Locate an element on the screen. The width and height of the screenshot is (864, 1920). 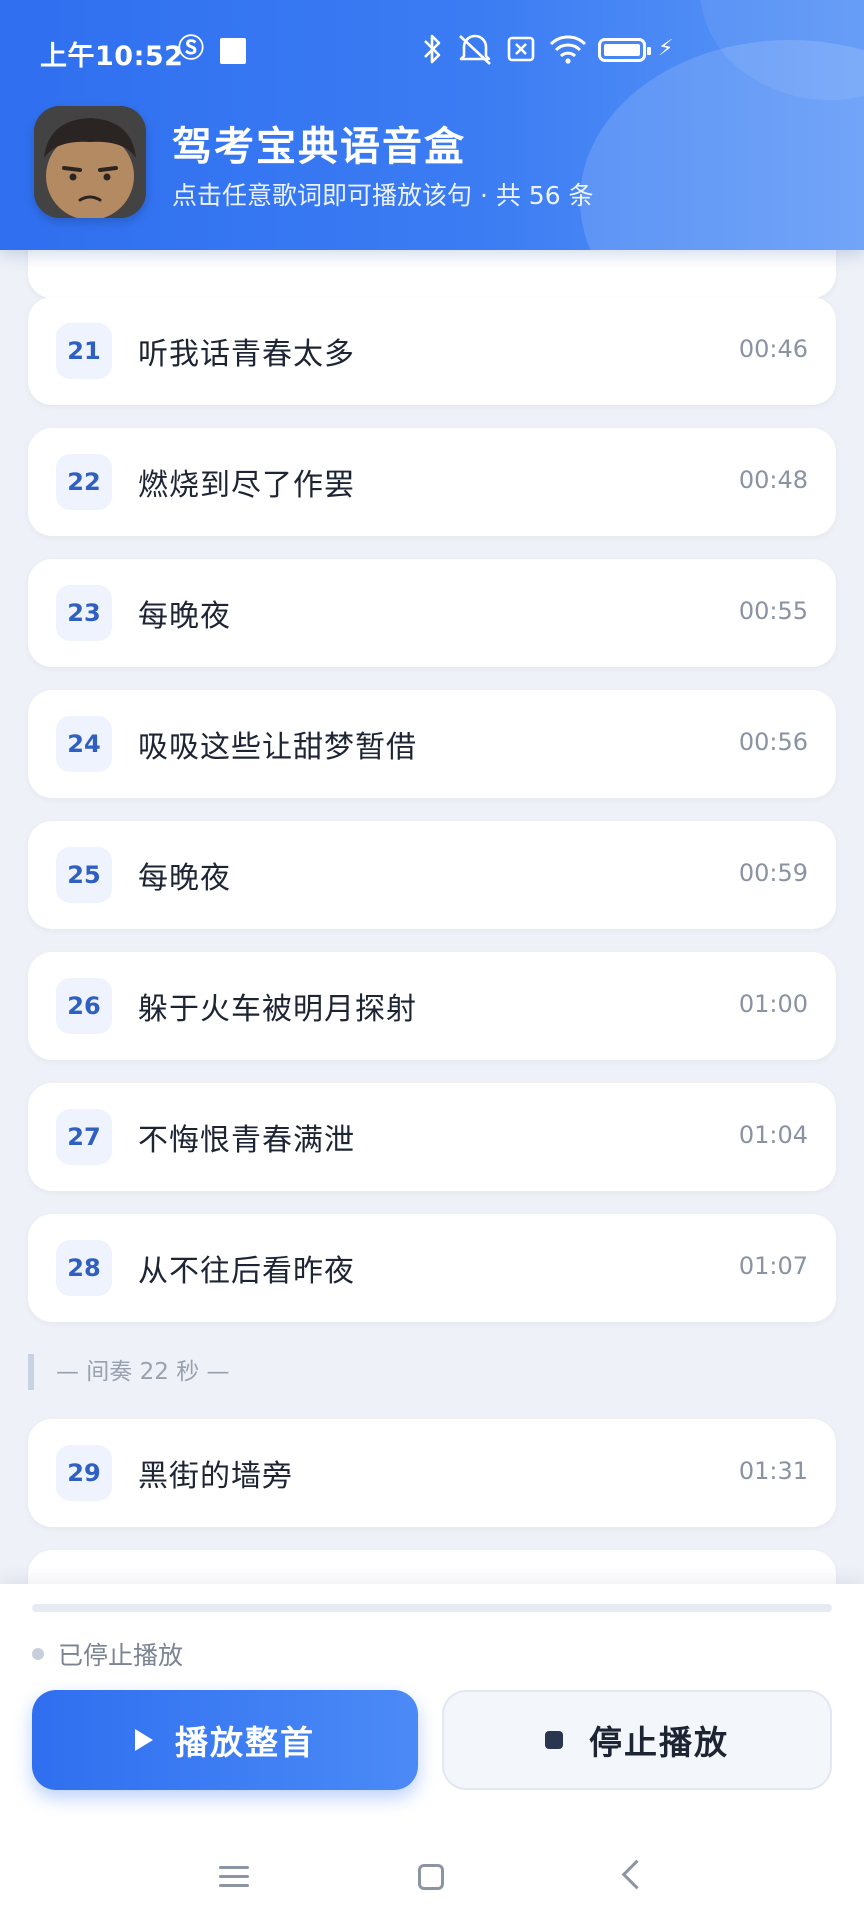
lyric-text: 吸吸这些让甜梦暂借 is located at coordinates (277, 747).